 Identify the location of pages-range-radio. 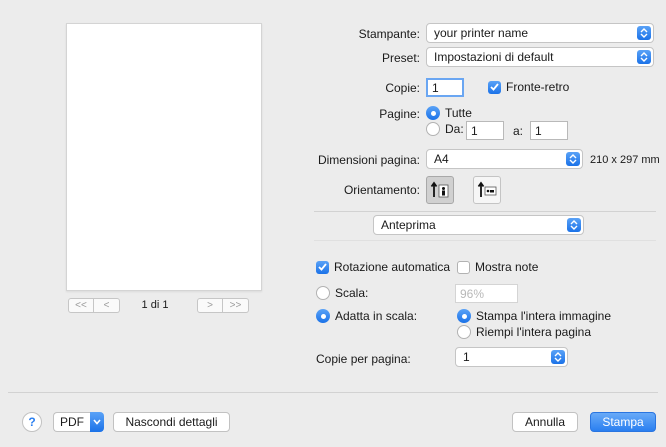
(433, 129).